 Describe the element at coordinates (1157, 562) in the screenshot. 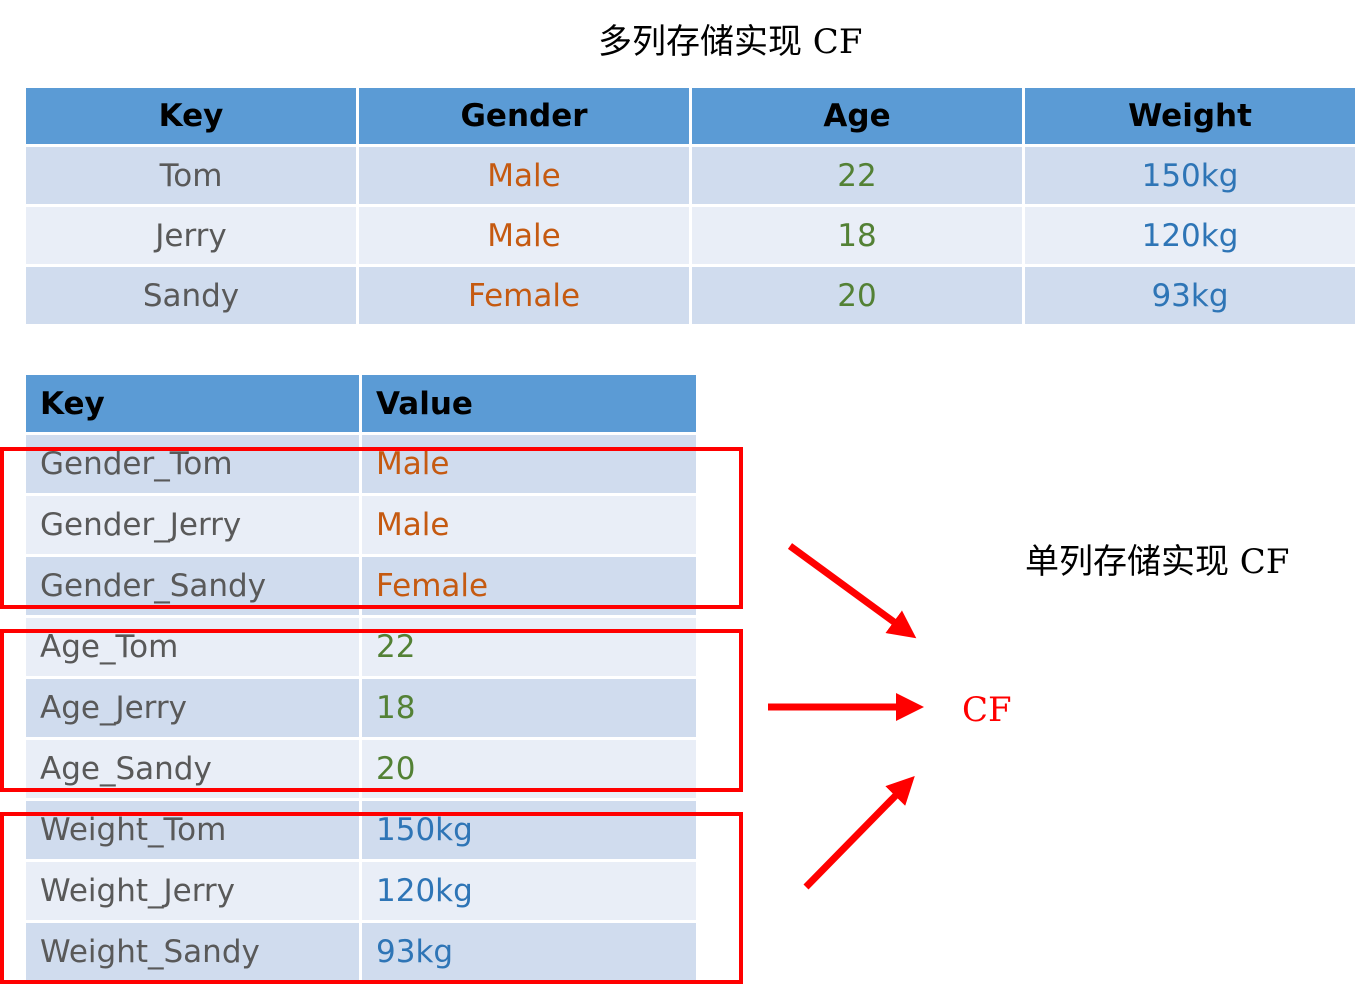

I see `single-column-title: 单列存储实现 CF` at that location.